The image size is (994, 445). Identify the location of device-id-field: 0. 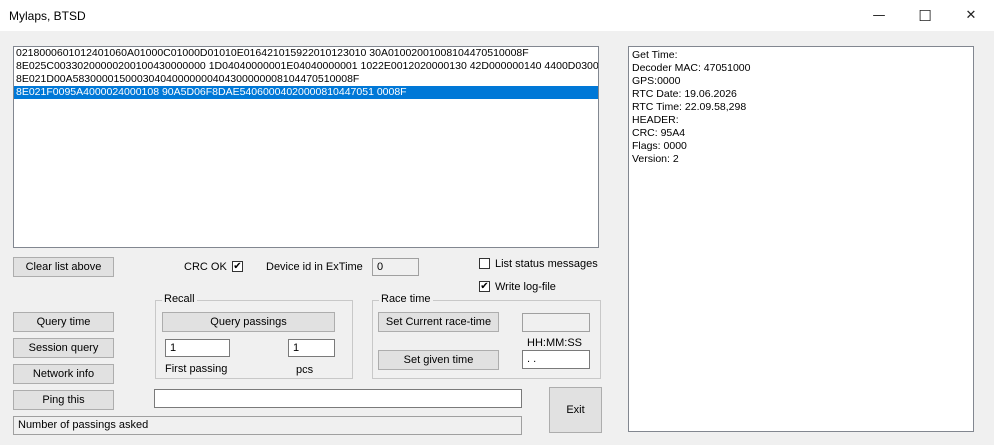
(395, 267).